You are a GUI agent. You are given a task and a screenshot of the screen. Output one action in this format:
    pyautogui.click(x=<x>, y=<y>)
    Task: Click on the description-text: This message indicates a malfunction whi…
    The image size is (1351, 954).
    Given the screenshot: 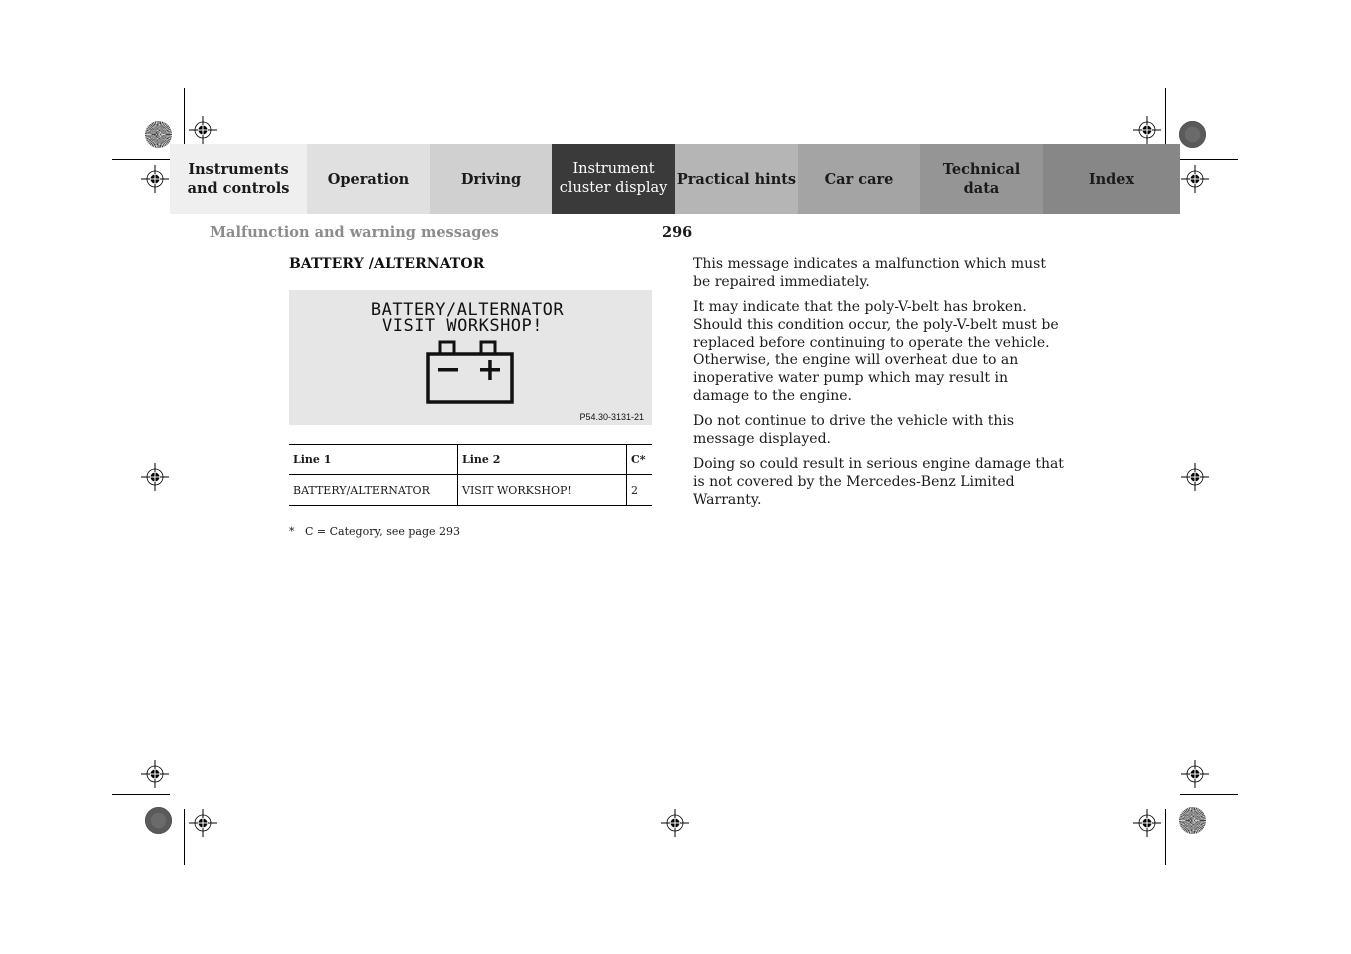 What is the action you would take?
    pyautogui.click(x=879, y=386)
    